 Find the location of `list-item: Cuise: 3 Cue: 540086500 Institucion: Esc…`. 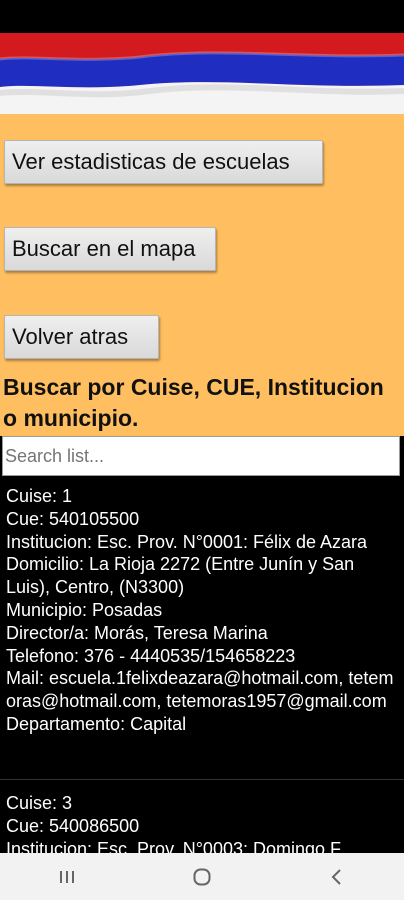

list-item: Cuise: 3 Cue: 540086500 Institucion: Esc… is located at coordinates (202, 816).